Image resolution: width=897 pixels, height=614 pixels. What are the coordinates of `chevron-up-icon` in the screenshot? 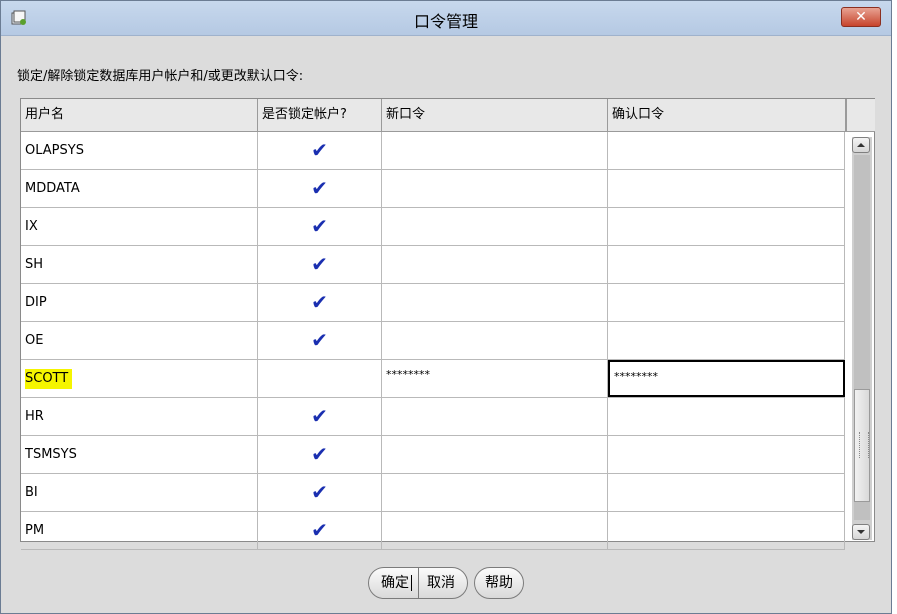 It's located at (861, 145).